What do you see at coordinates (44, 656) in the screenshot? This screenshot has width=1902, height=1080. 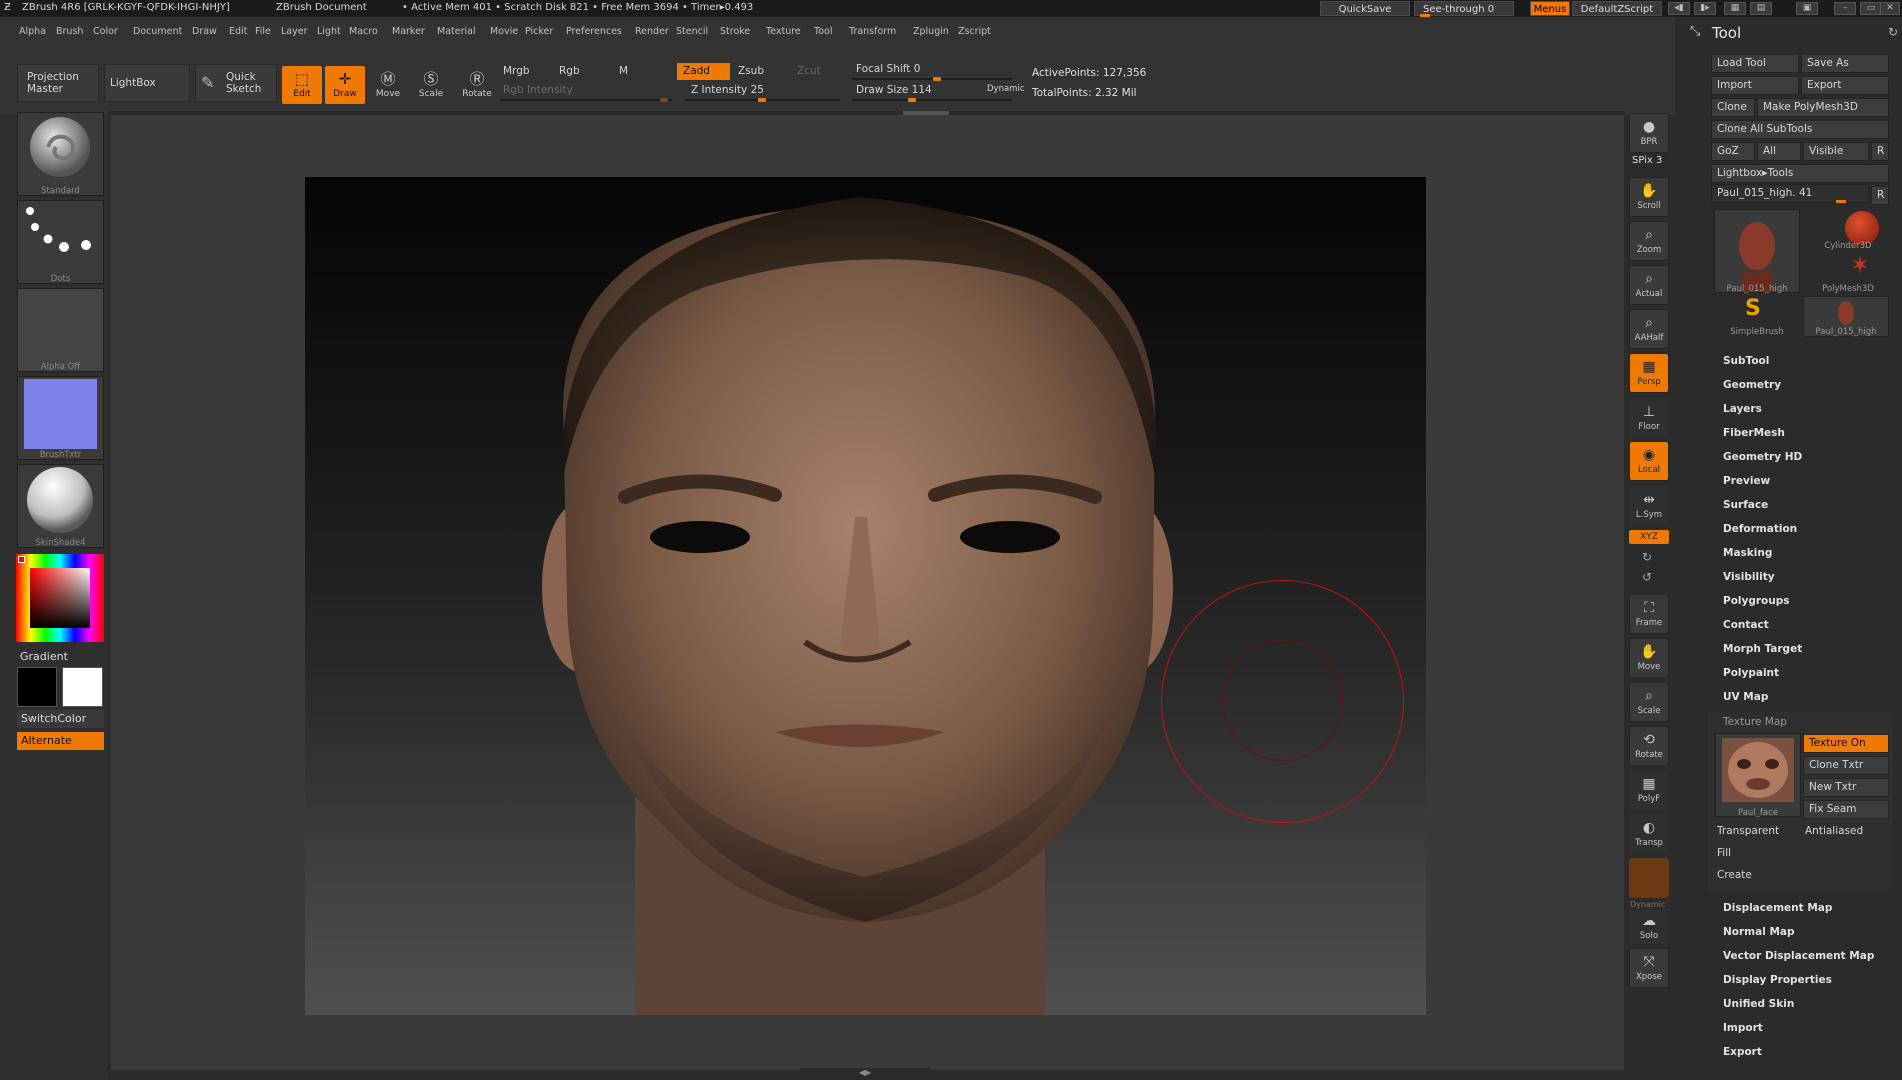 I see `gradient-label: Gradient` at bounding box center [44, 656].